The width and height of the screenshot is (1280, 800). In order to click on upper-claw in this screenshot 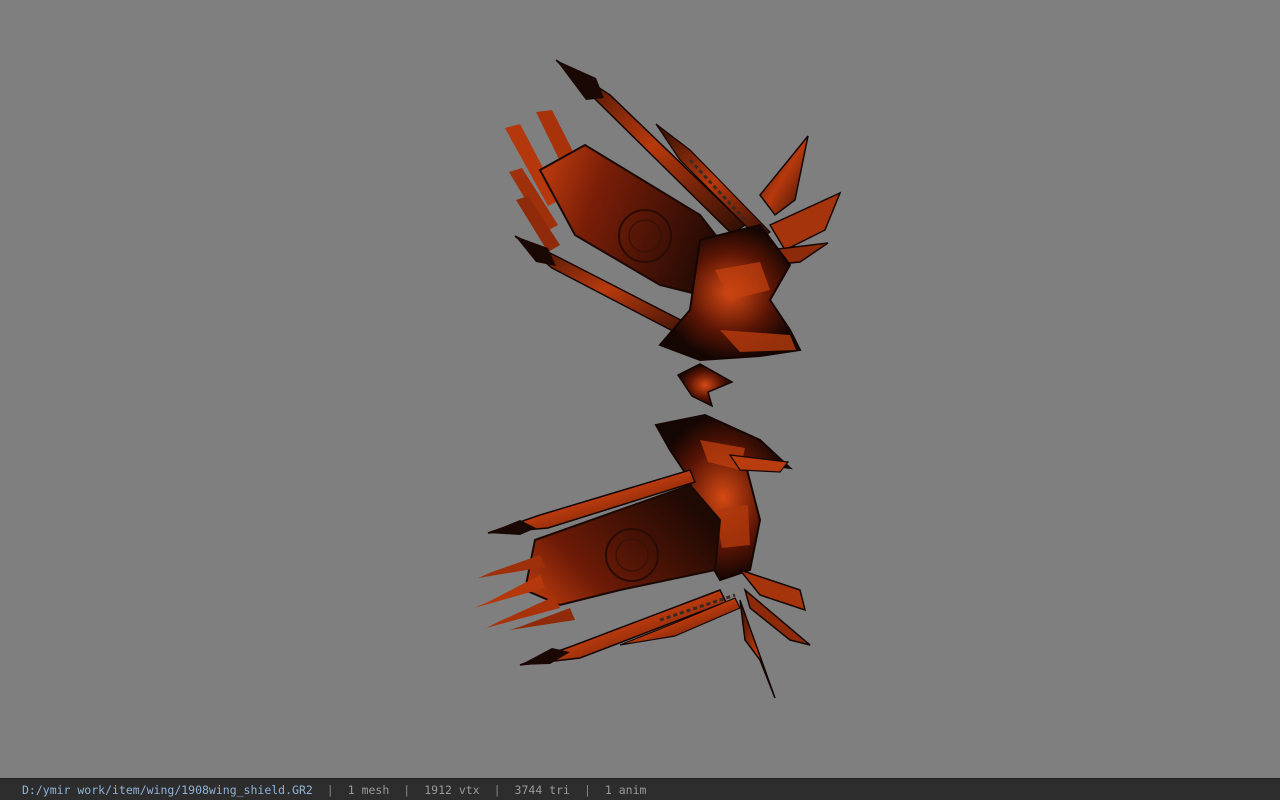, I will do `click(784, 176)`.